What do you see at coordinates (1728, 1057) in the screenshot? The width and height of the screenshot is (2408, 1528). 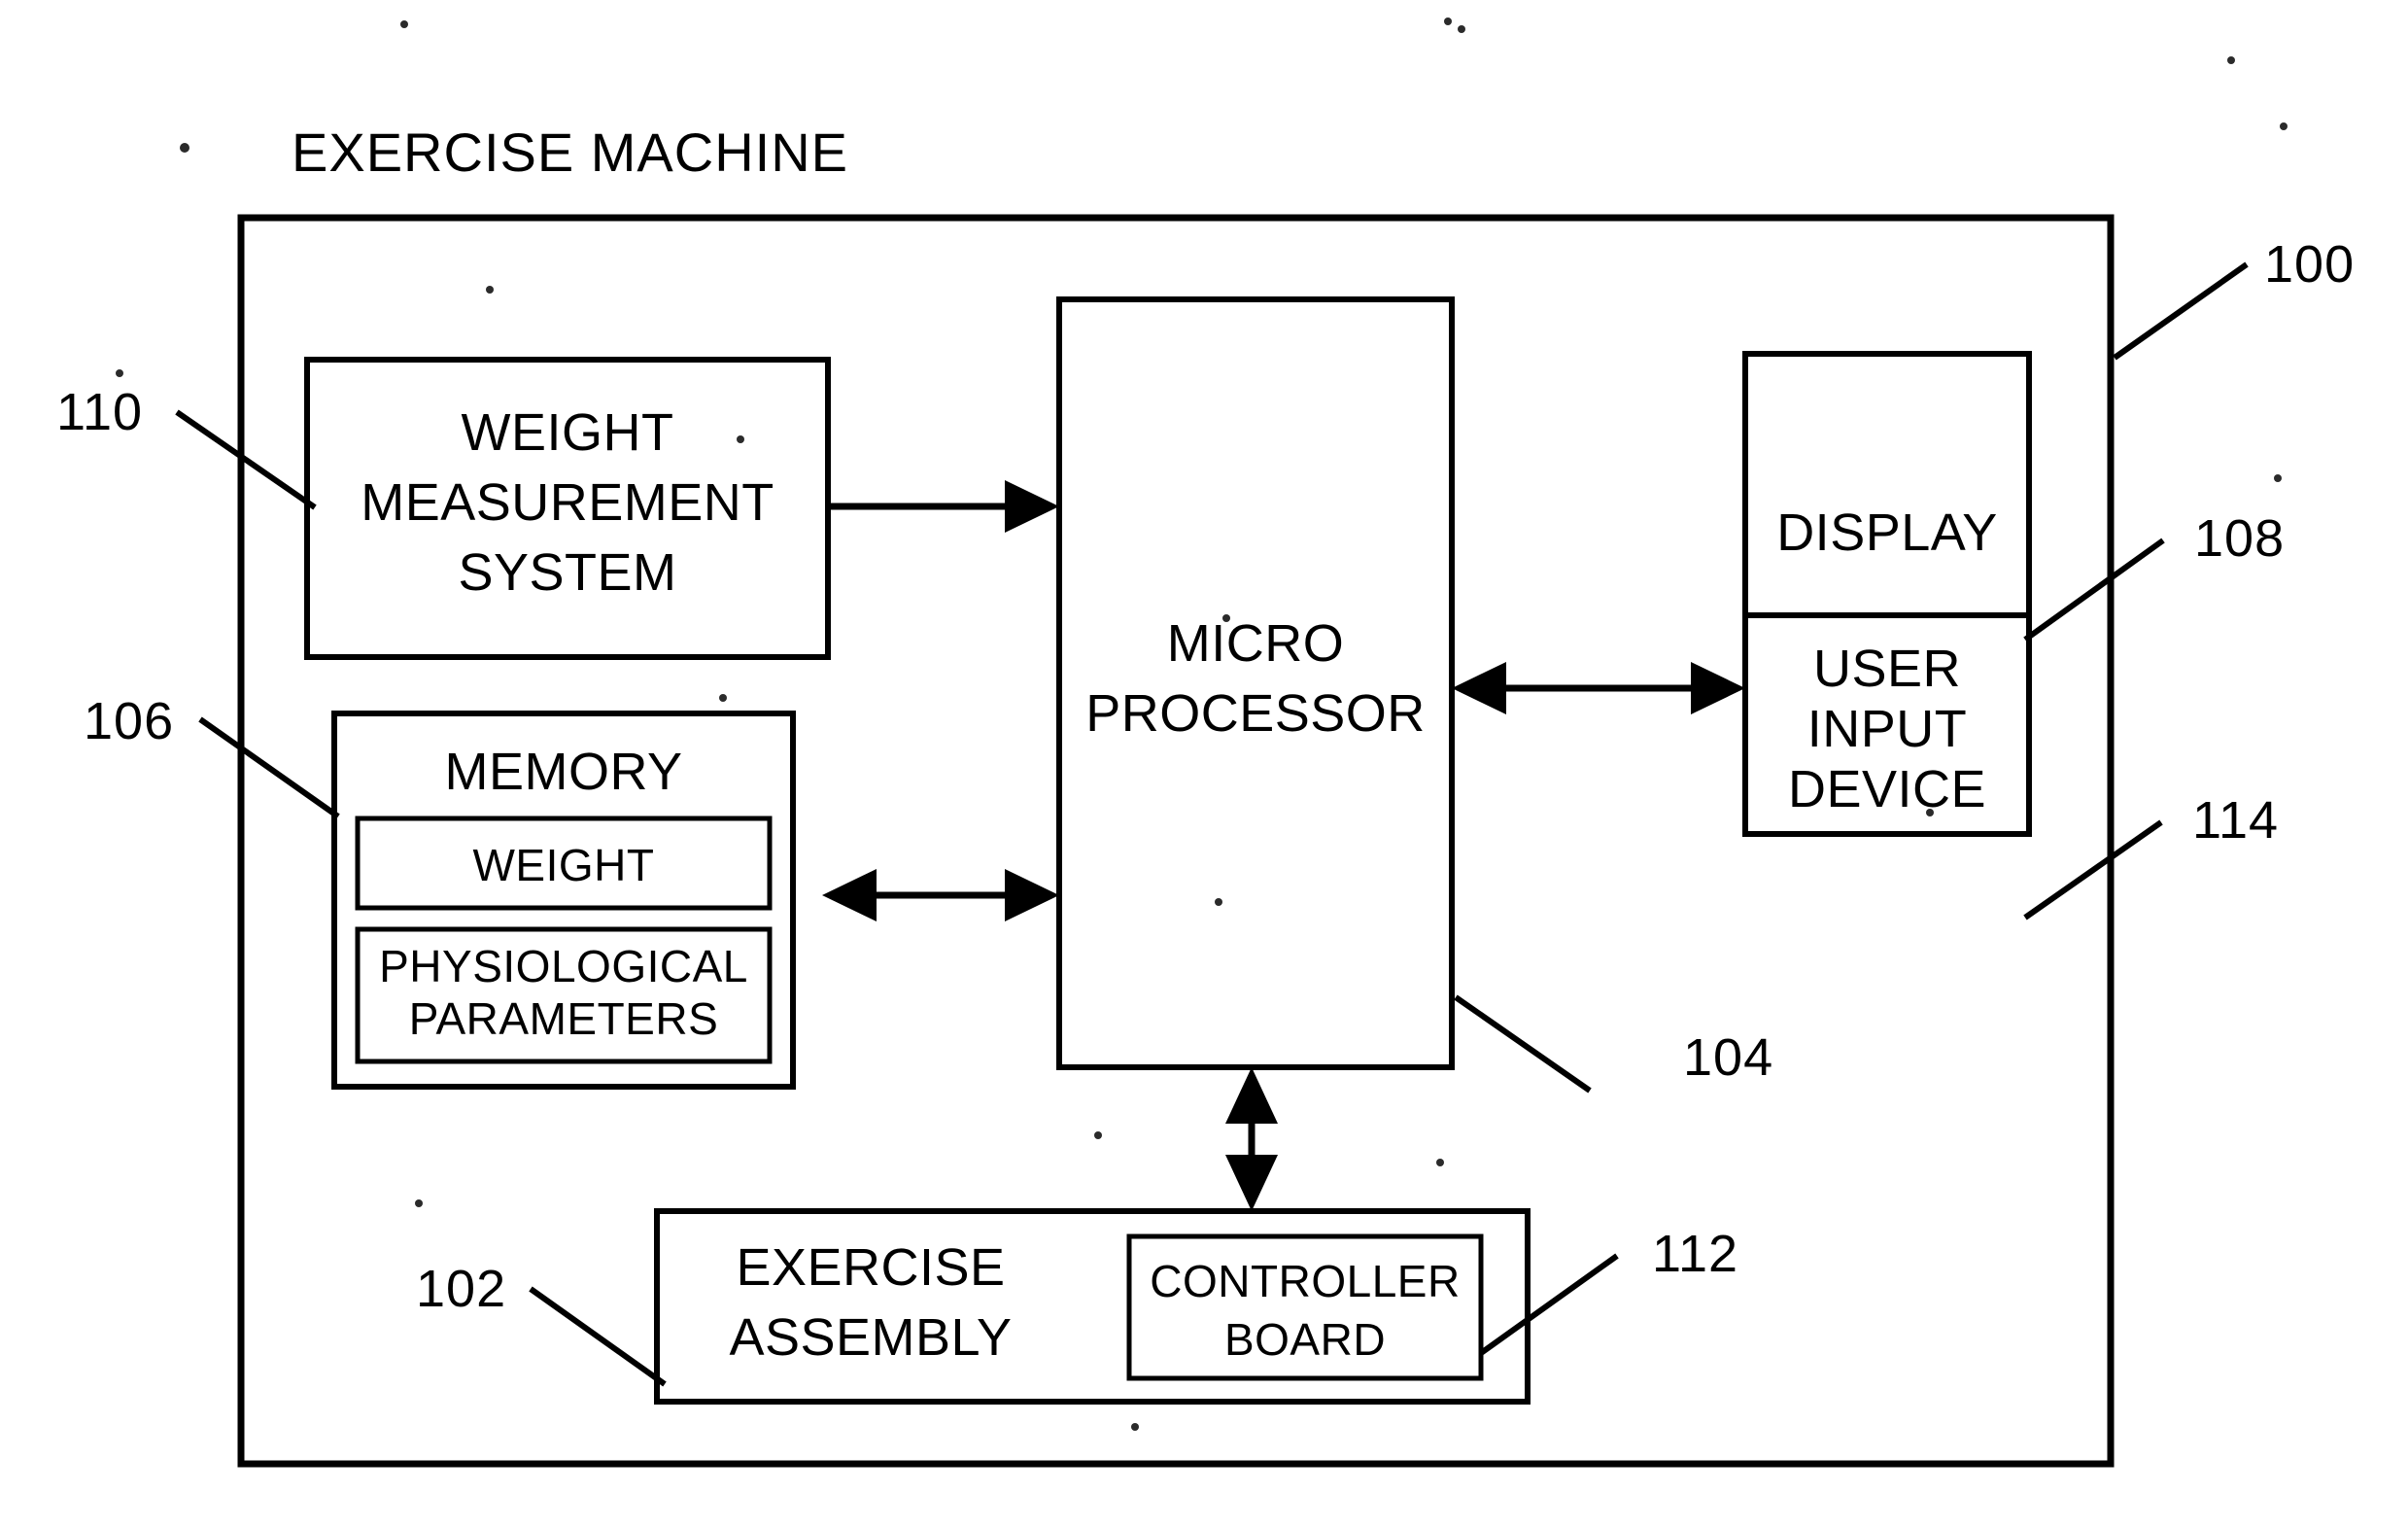 I see `ref-number-104: 104` at bounding box center [1728, 1057].